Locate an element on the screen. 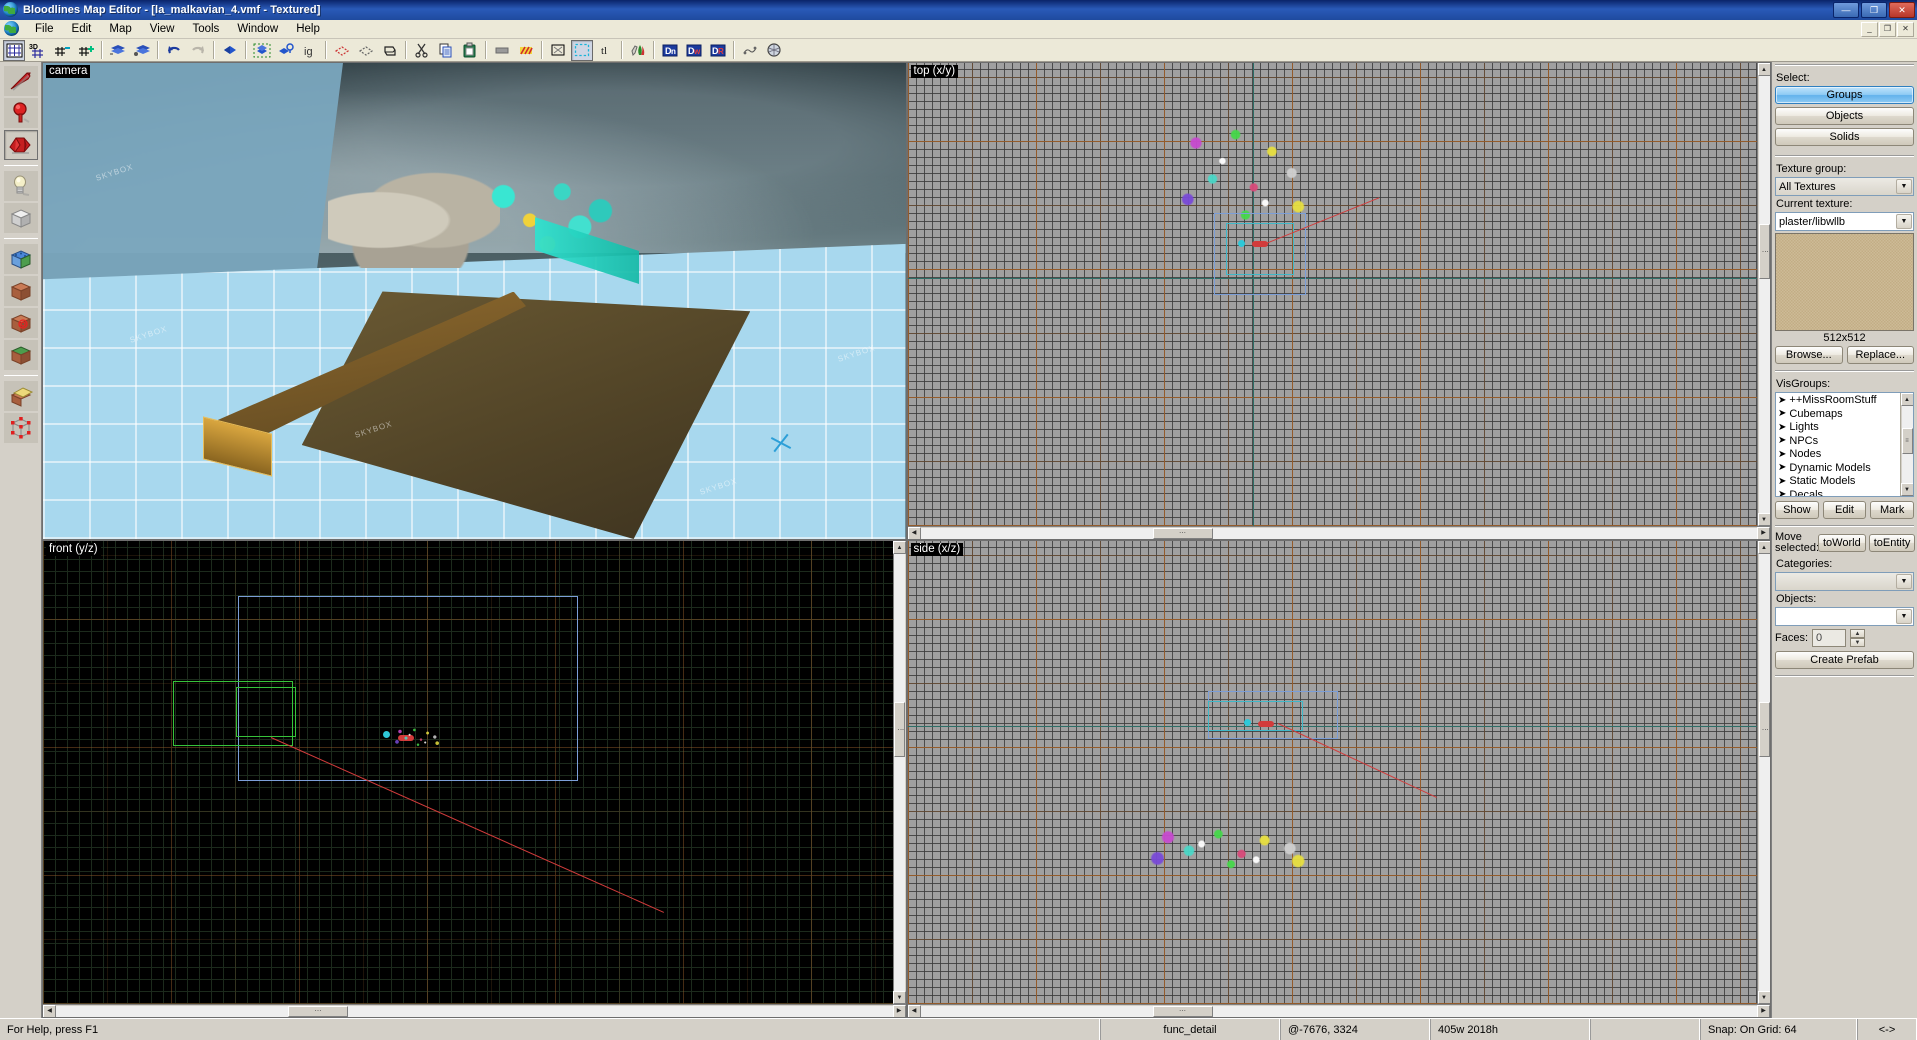  visgroup-mark-button: Mark is located at coordinates (1892, 510).